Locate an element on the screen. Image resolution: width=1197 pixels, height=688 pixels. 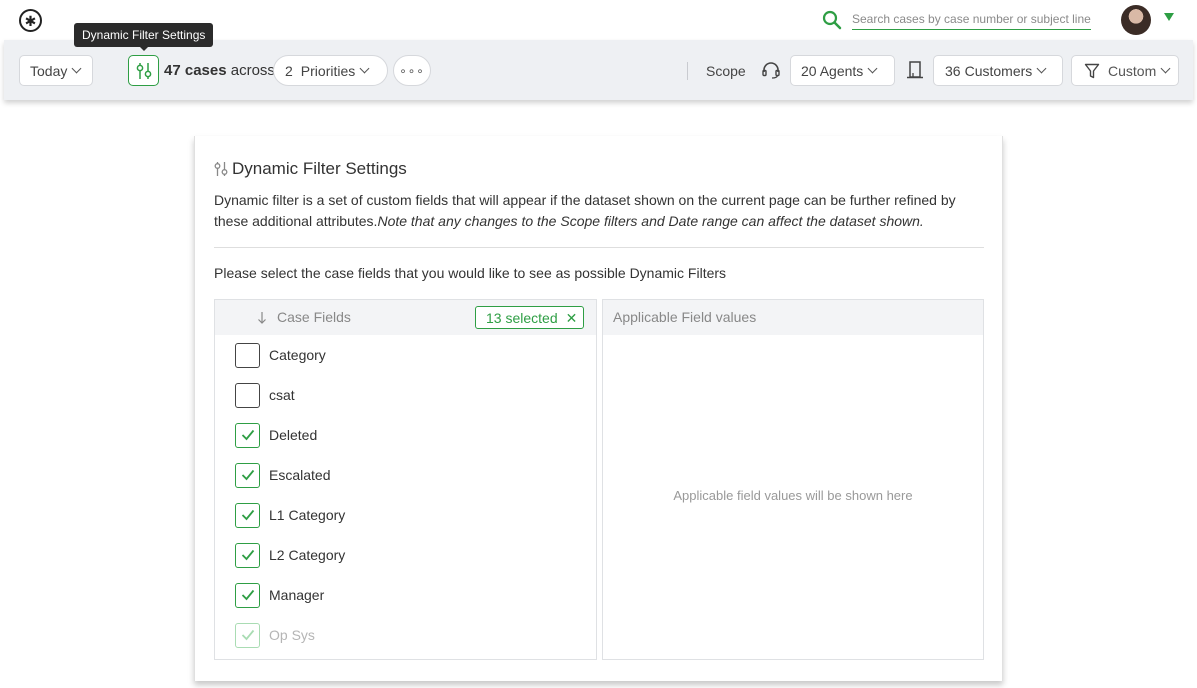
more-filters-button: ∘∘∘ is located at coordinates (412, 70).